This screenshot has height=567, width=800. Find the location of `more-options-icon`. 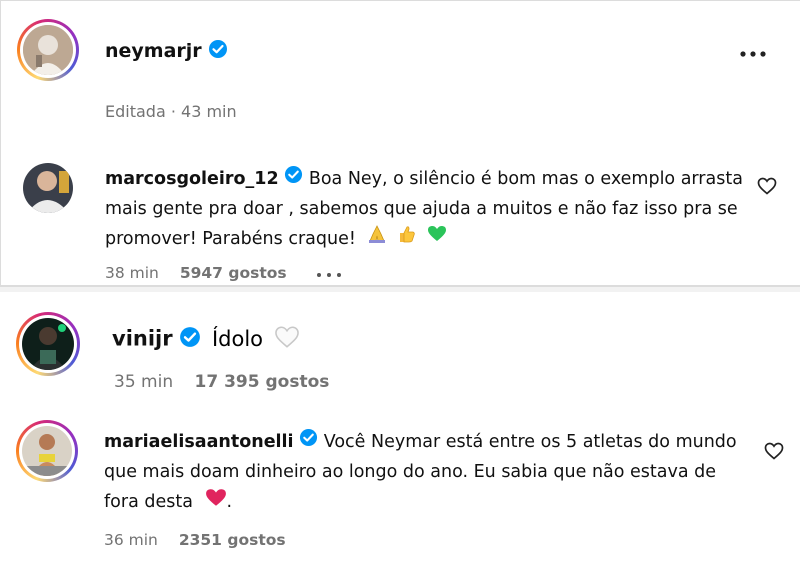

more-options-icon is located at coordinates (754, 51).